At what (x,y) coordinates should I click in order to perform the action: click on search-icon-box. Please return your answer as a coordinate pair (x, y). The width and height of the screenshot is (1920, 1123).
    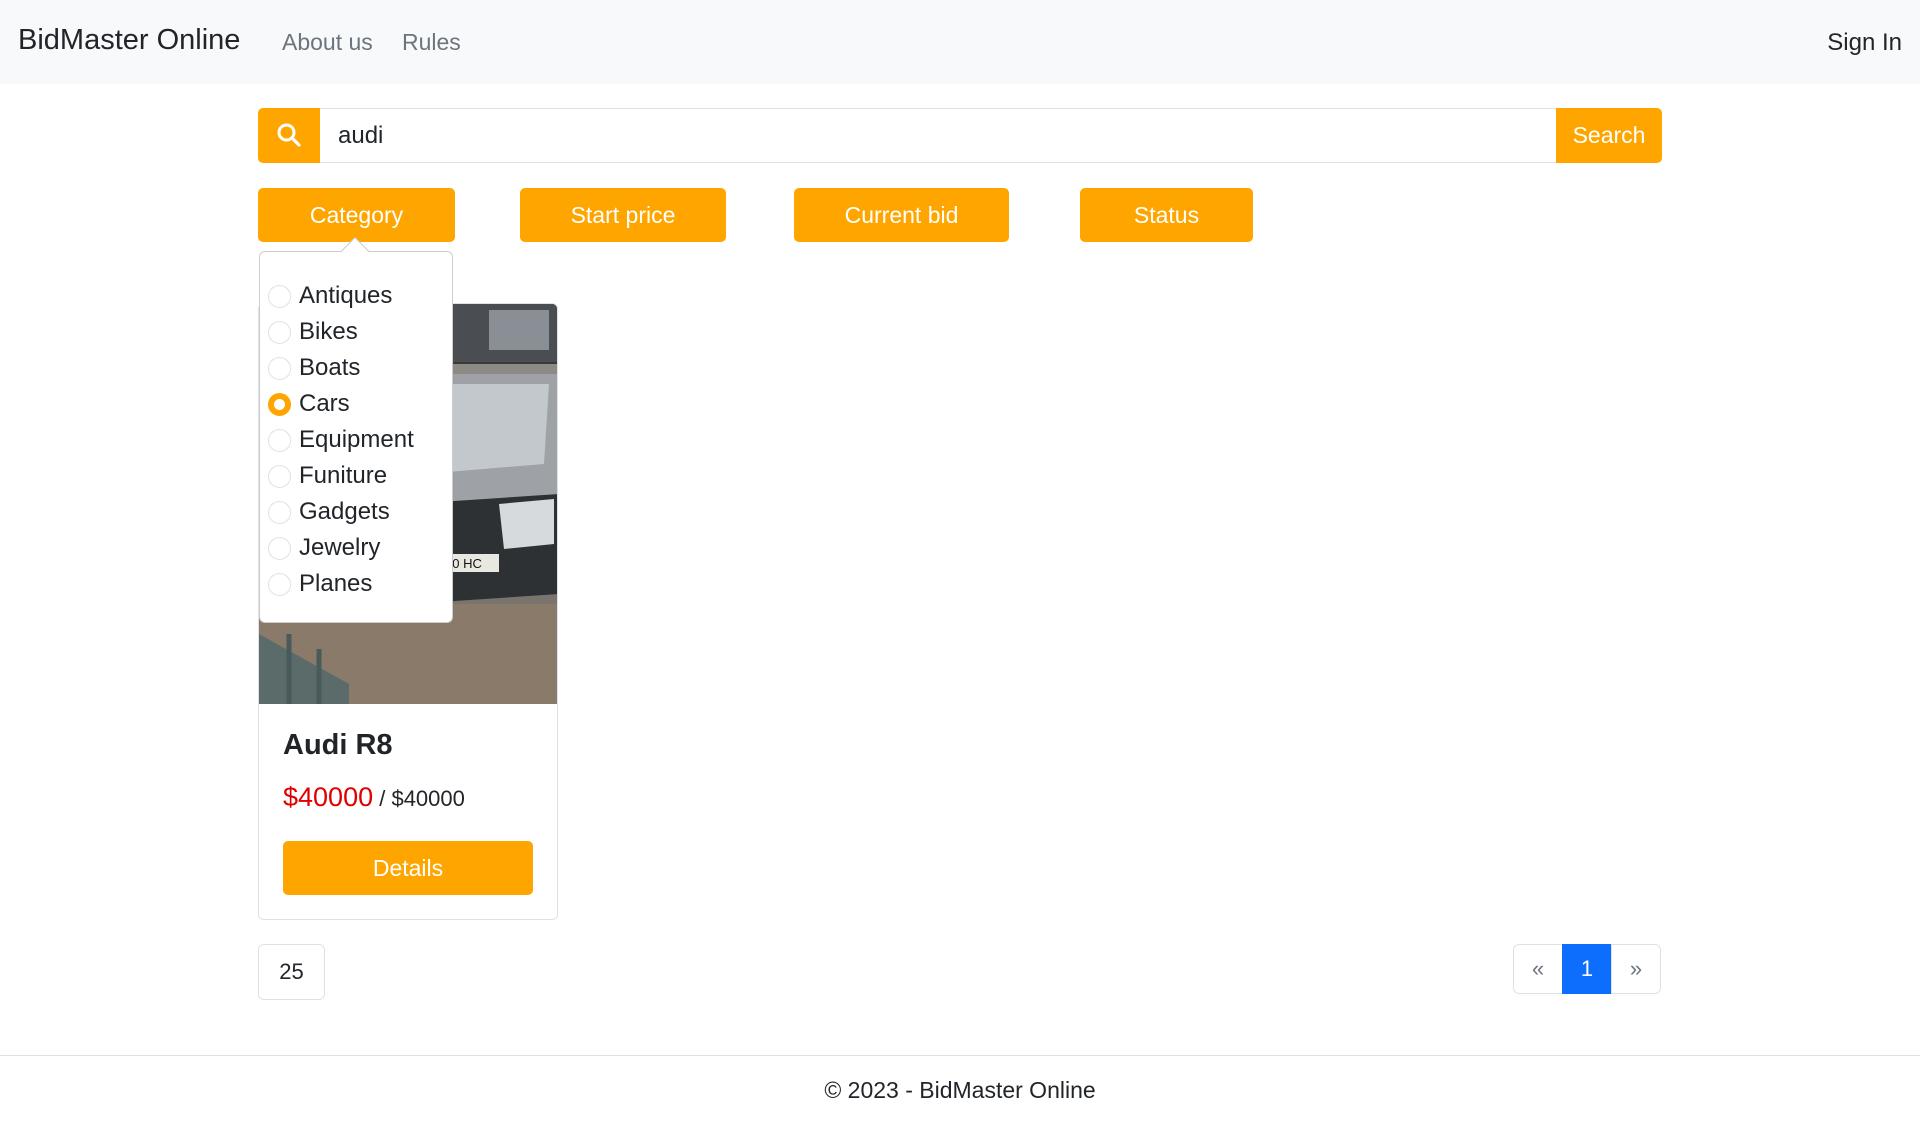
    Looking at the image, I should click on (289, 135).